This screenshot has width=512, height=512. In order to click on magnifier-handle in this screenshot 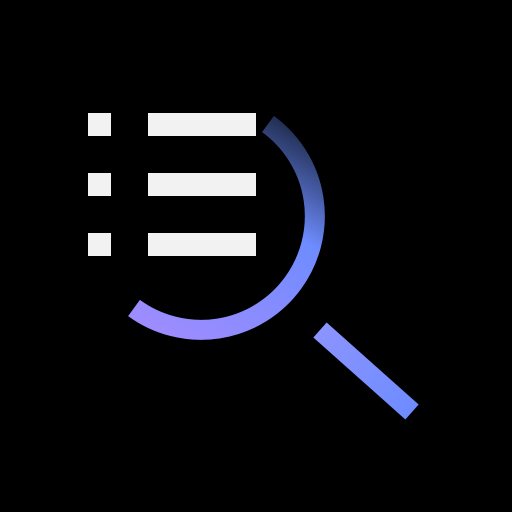, I will do `click(366, 371)`.